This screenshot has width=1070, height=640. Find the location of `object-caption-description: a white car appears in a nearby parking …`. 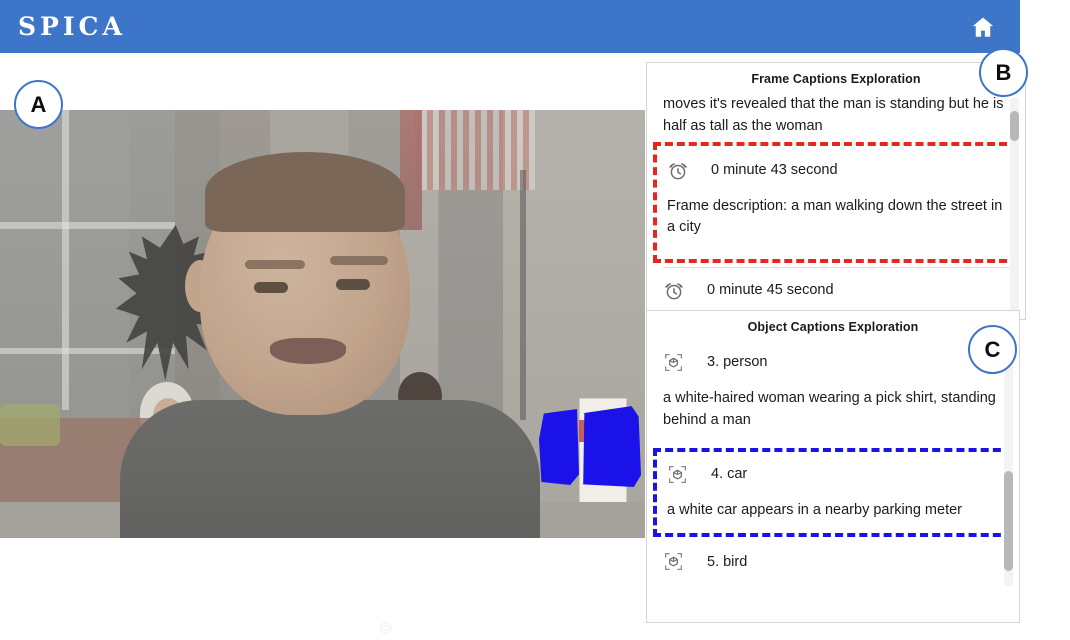

object-caption-description: a white car appears in a nearby parking … is located at coordinates (814, 509).